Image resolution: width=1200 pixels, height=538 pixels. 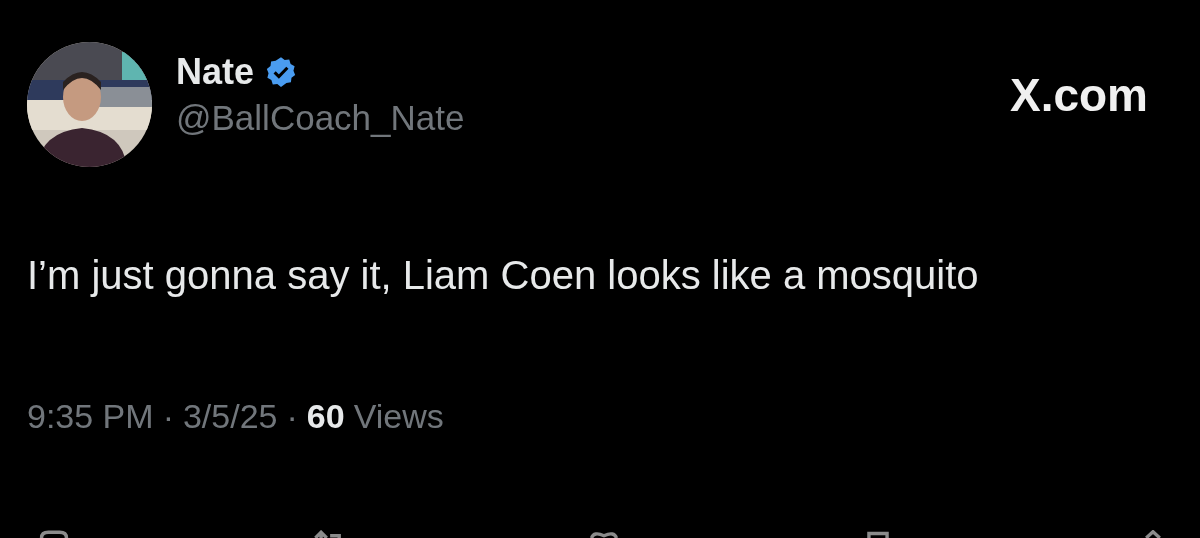 I want to click on tweet-time: 9:35 PM, so click(x=90, y=416).